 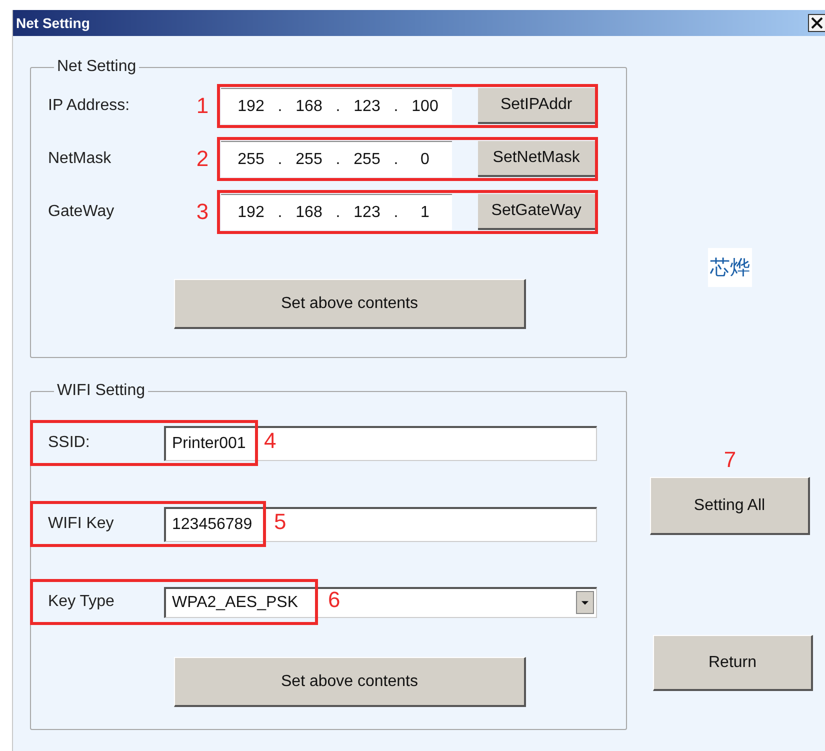 What do you see at coordinates (536, 212) in the screenshot?
I see `set-button: SetGateWay` at bounding box center [536, 212].